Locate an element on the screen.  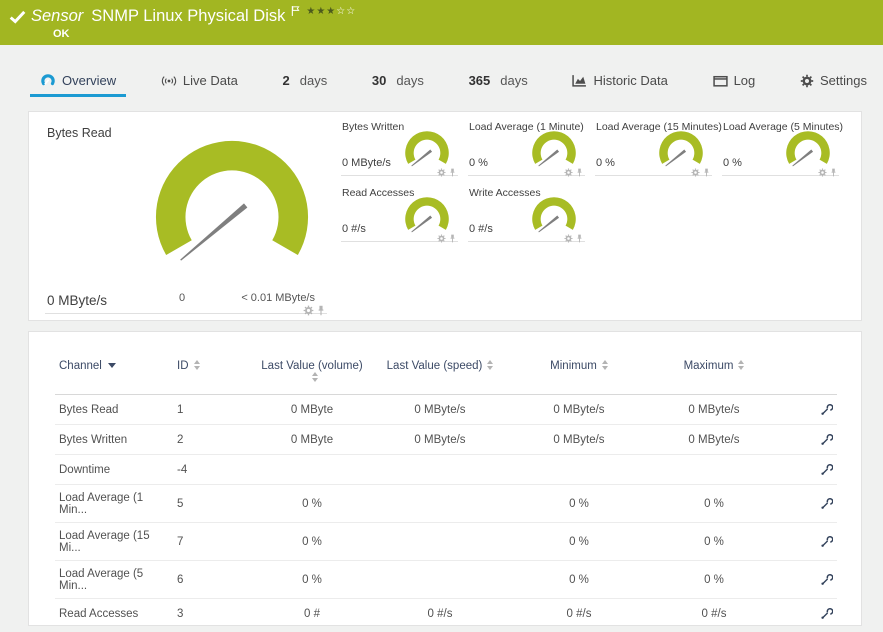
gauge-current-value: 0 #/s is located at coordinates (354, 229).